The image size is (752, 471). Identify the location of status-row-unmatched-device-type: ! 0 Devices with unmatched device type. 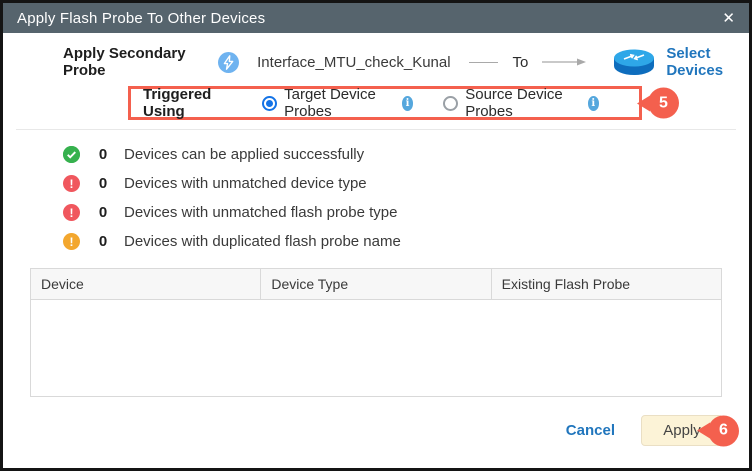
(406, 183).